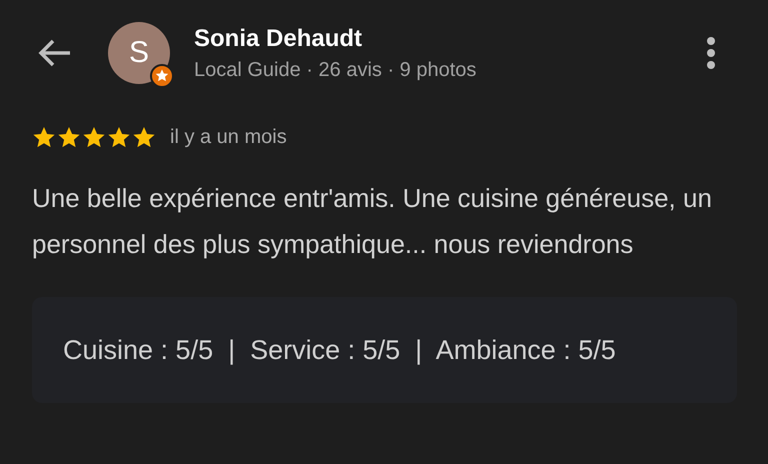 Image resolution: width=768 pixels, height=464 pixels. I want to click on review-time: il y a un mois, so click(228, 137).